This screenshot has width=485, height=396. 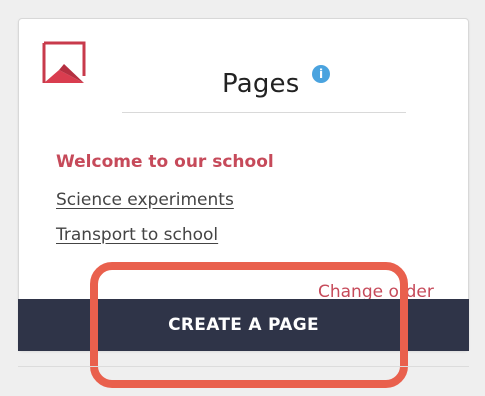 I want to click on panel-title: Pages, so click(x=261, y=84).